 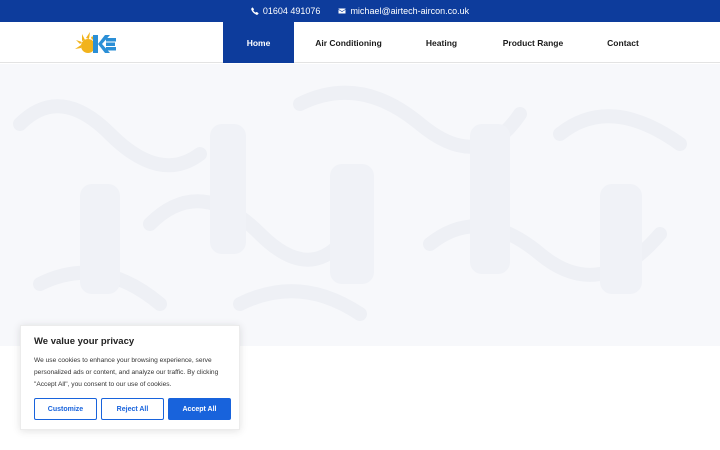 I want to click on phone-contact: 01604 491076, so click(x=286, y=11).